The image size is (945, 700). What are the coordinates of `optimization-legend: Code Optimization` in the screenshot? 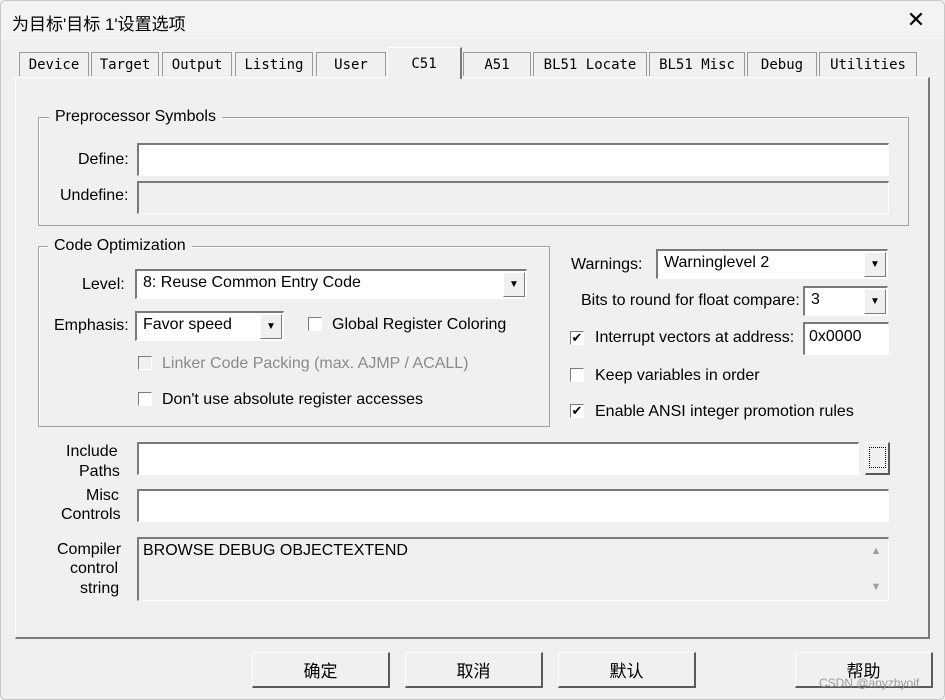 It's located at (120, 246).